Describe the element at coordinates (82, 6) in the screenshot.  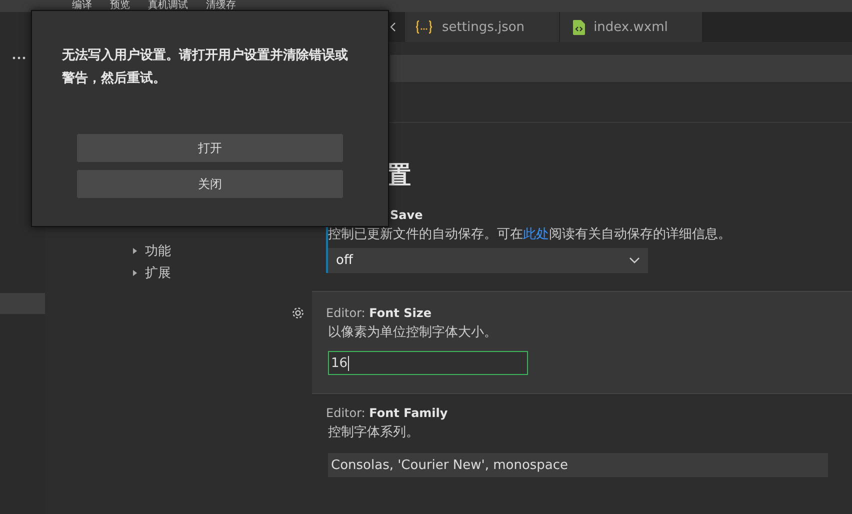
I see `menu-item: 编译` at that location.